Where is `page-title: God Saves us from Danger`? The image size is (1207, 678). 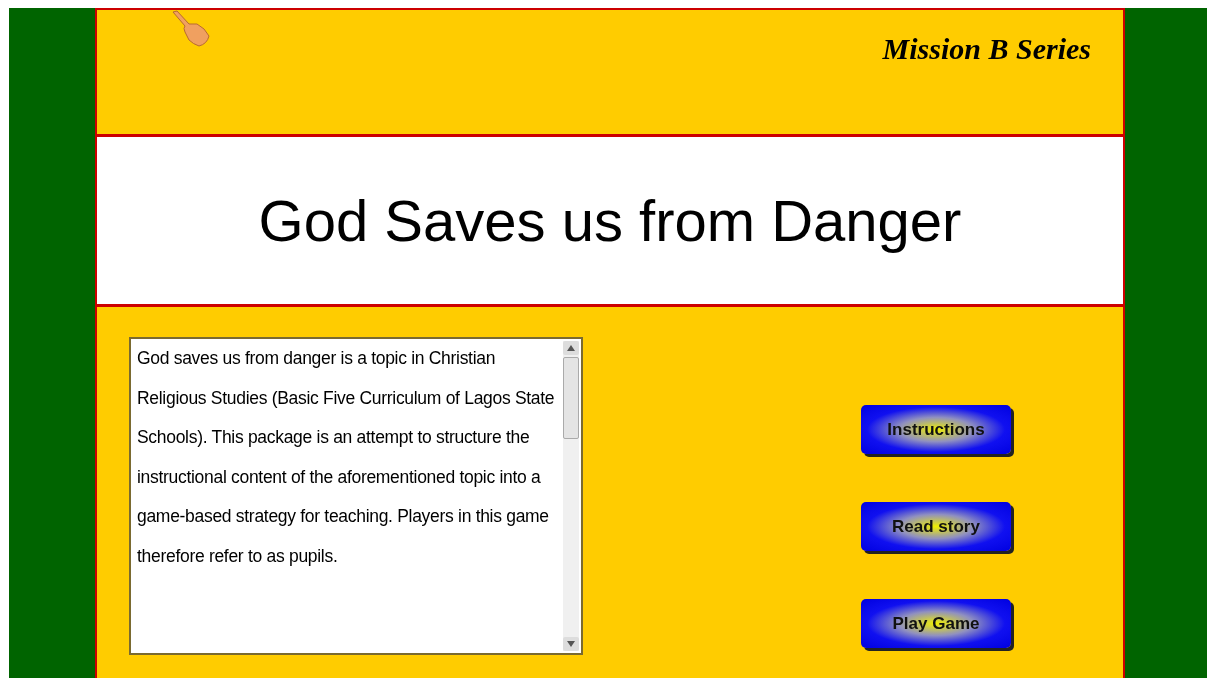 page-title: God Saves us from Danger is located at coordinates (610, 220).